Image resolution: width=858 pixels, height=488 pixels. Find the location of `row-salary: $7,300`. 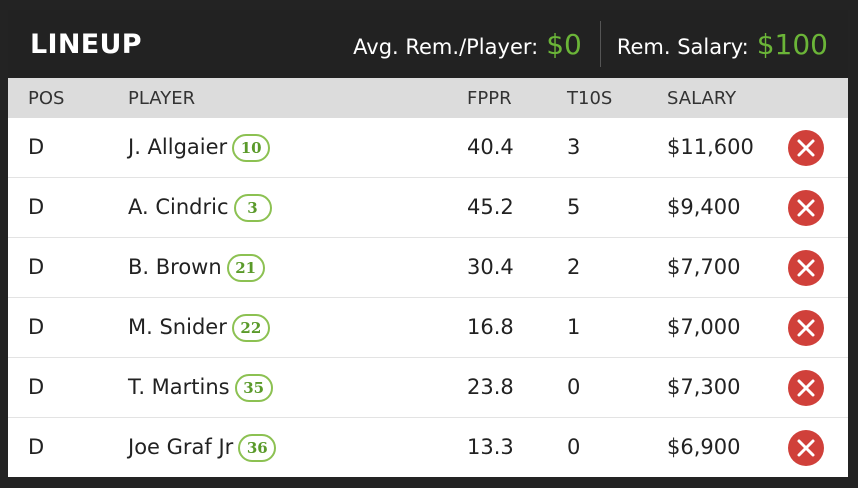

row-salary: $7,300 is located at coordinates (704, 387).